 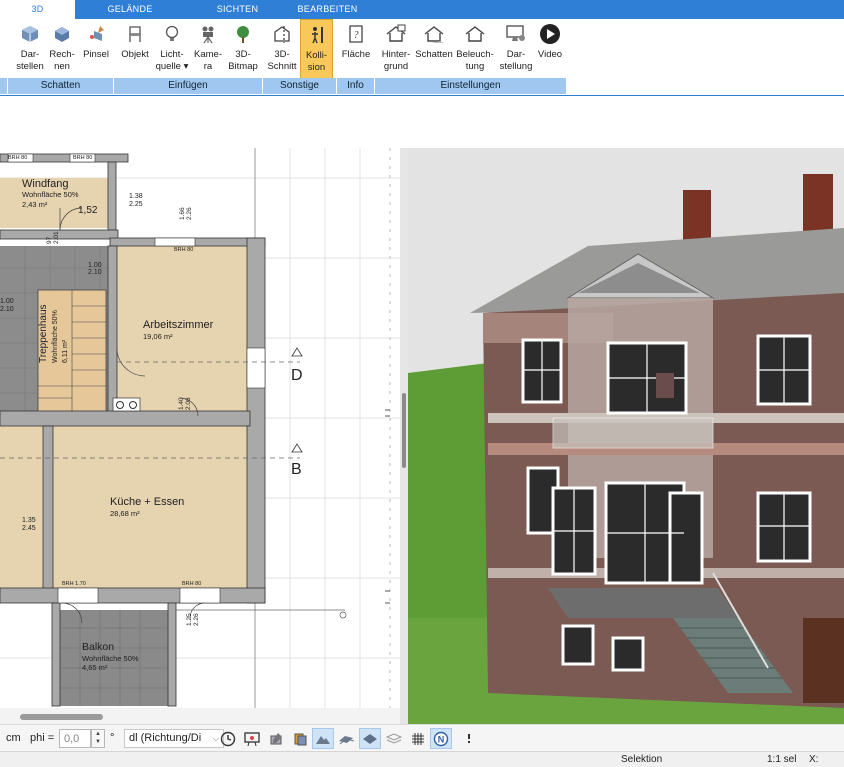 What do you see at coordinates (135, 34) in the screenshot?
I see `chair-icon` at bounding box center [135, 34].